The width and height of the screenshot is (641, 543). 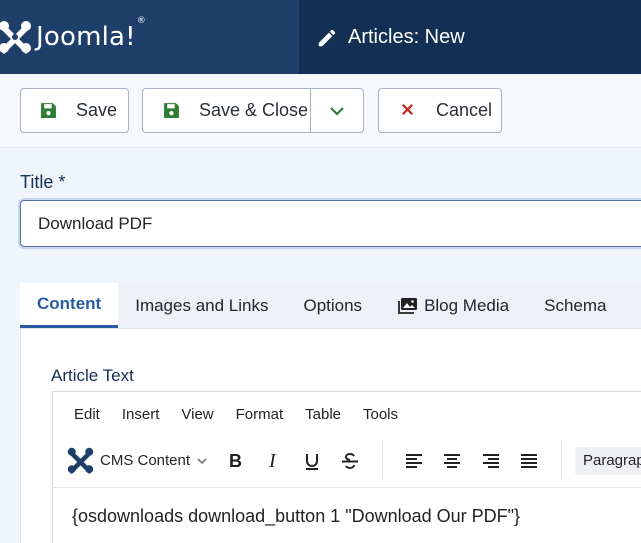 I want to click on align-center-button, so click(x=452, y=461).